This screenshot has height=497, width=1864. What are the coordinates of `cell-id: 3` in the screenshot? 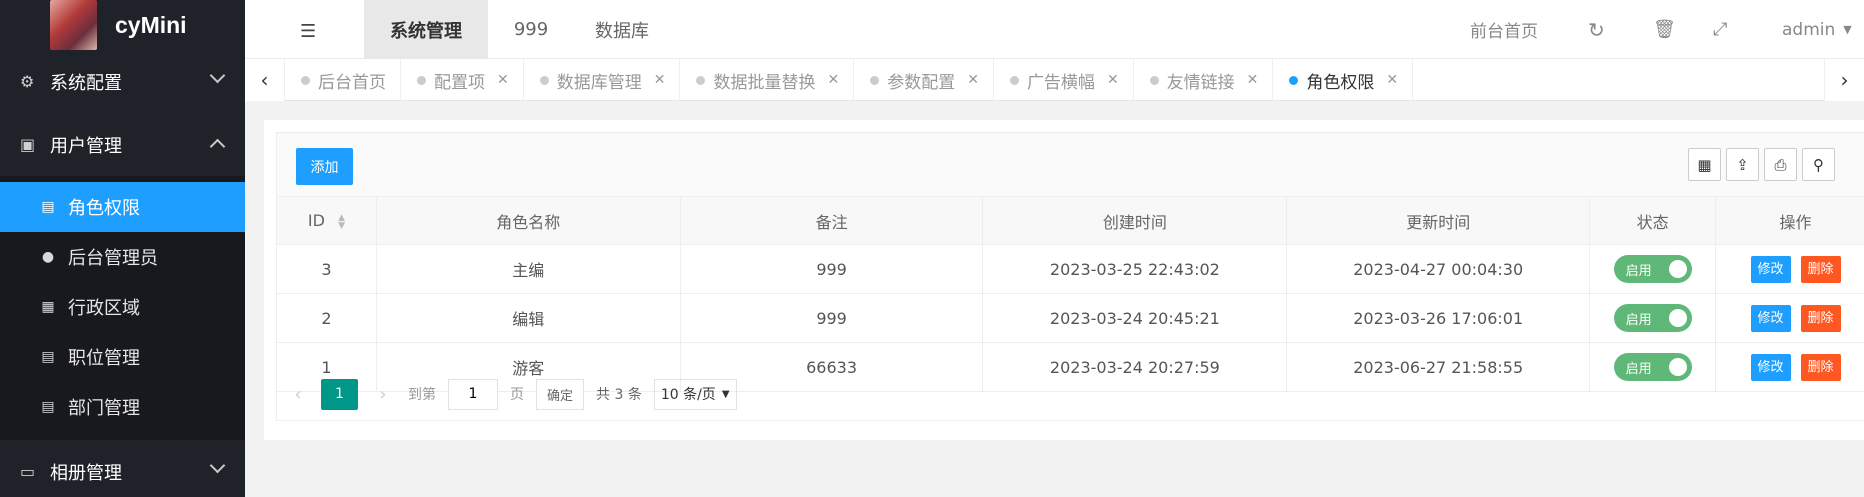 It's located at (326, 269).